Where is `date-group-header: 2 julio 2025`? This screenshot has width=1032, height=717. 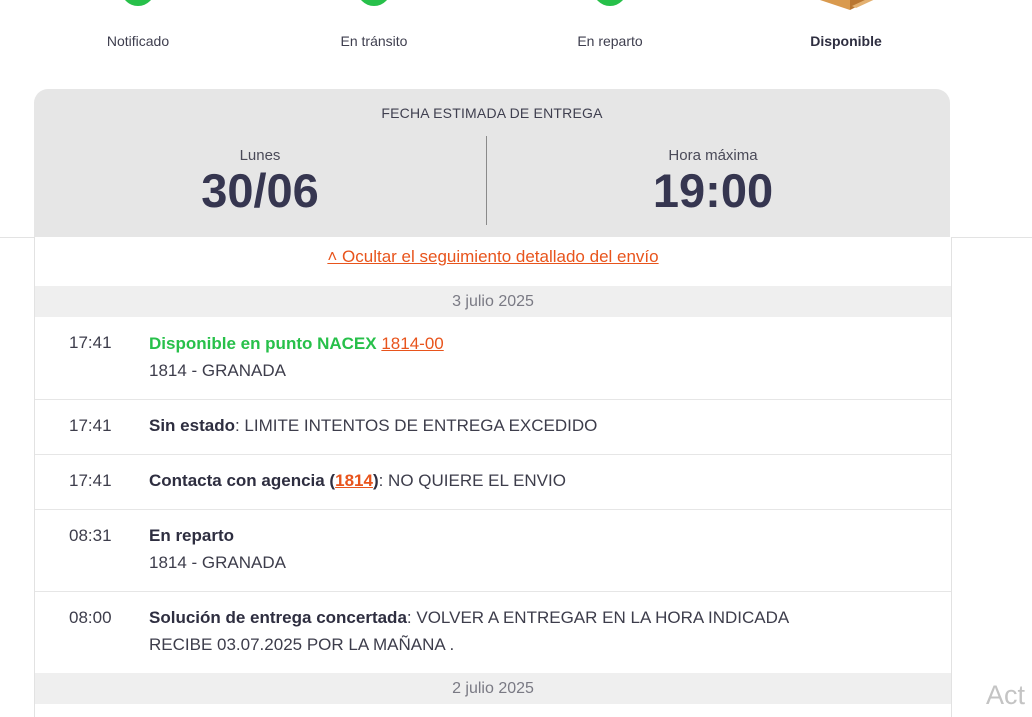 date-group-header: 2 julio 2025 is located at coordinates (493, 688).